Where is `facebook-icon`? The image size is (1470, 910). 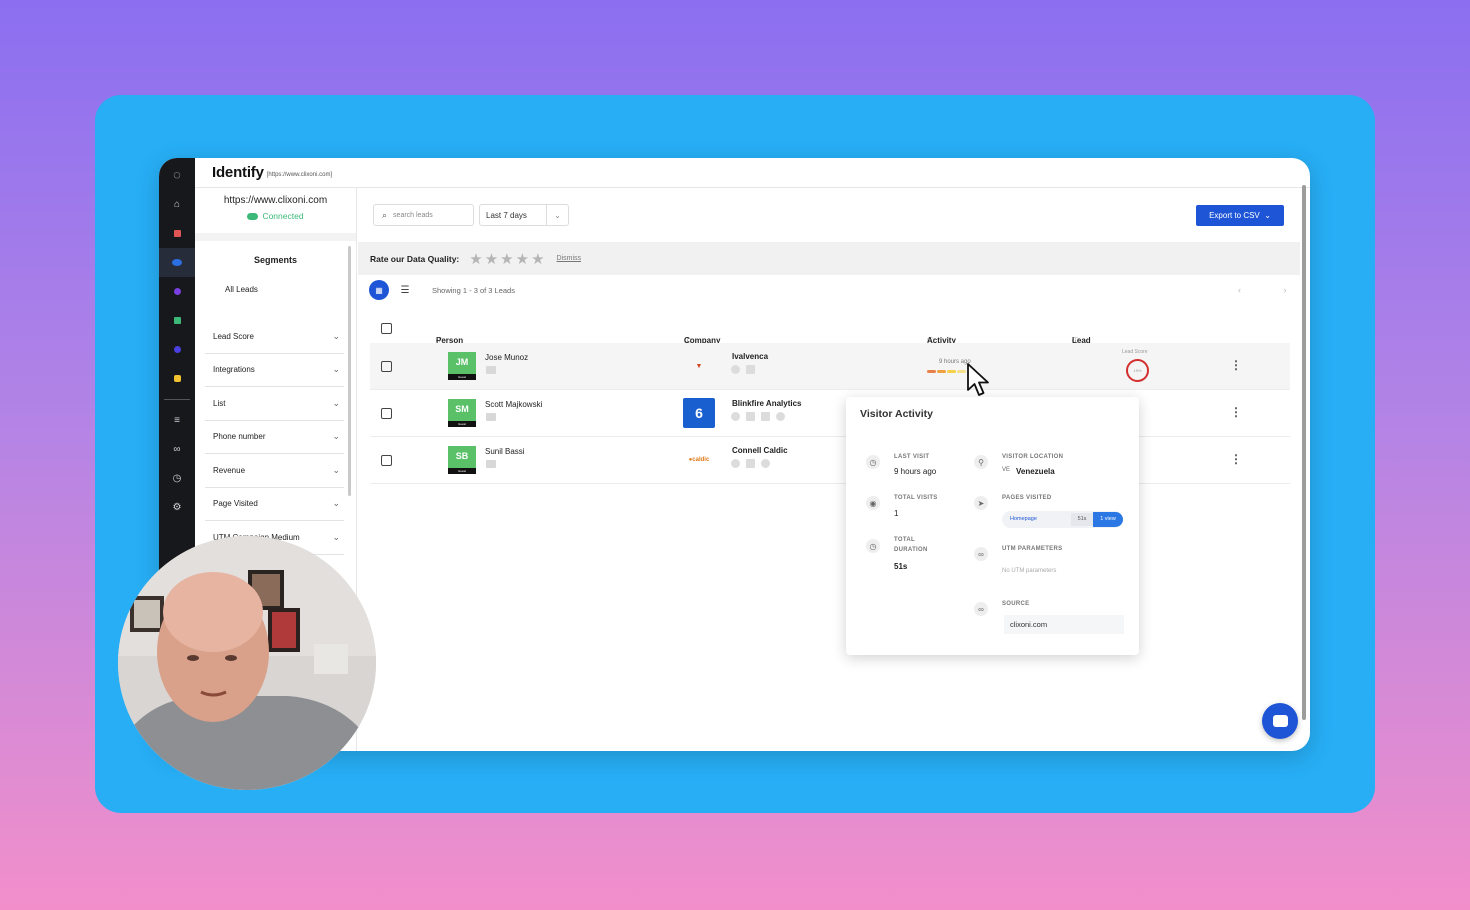
facebook-icon is located at coordinates (765, 416).